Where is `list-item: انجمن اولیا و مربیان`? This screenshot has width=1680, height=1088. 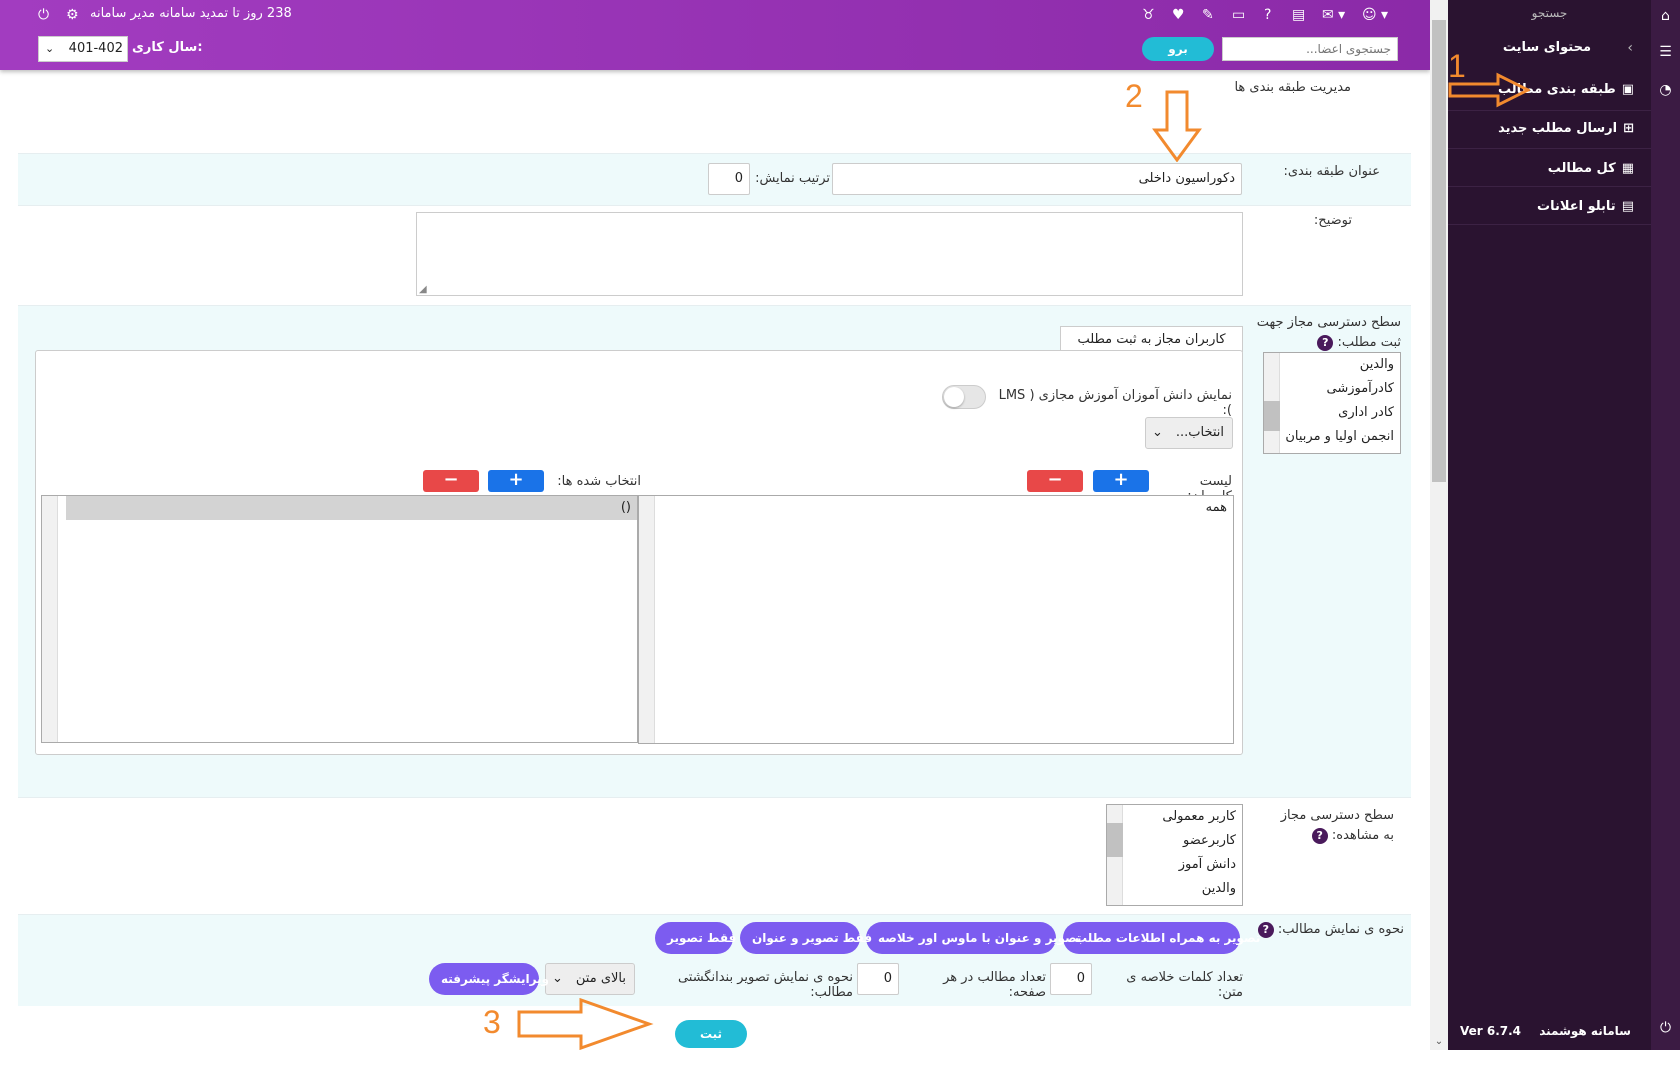 list-item: انجمن اولیا و مربیان is located at coordinates (1340, 437).